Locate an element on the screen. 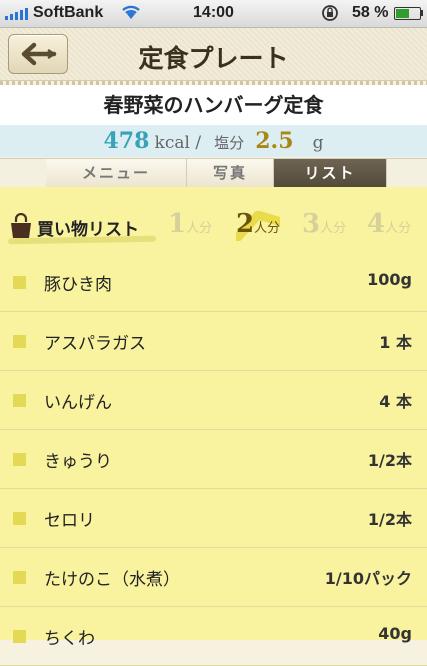  item-name: いんげん is located at coordinates (78, 403).